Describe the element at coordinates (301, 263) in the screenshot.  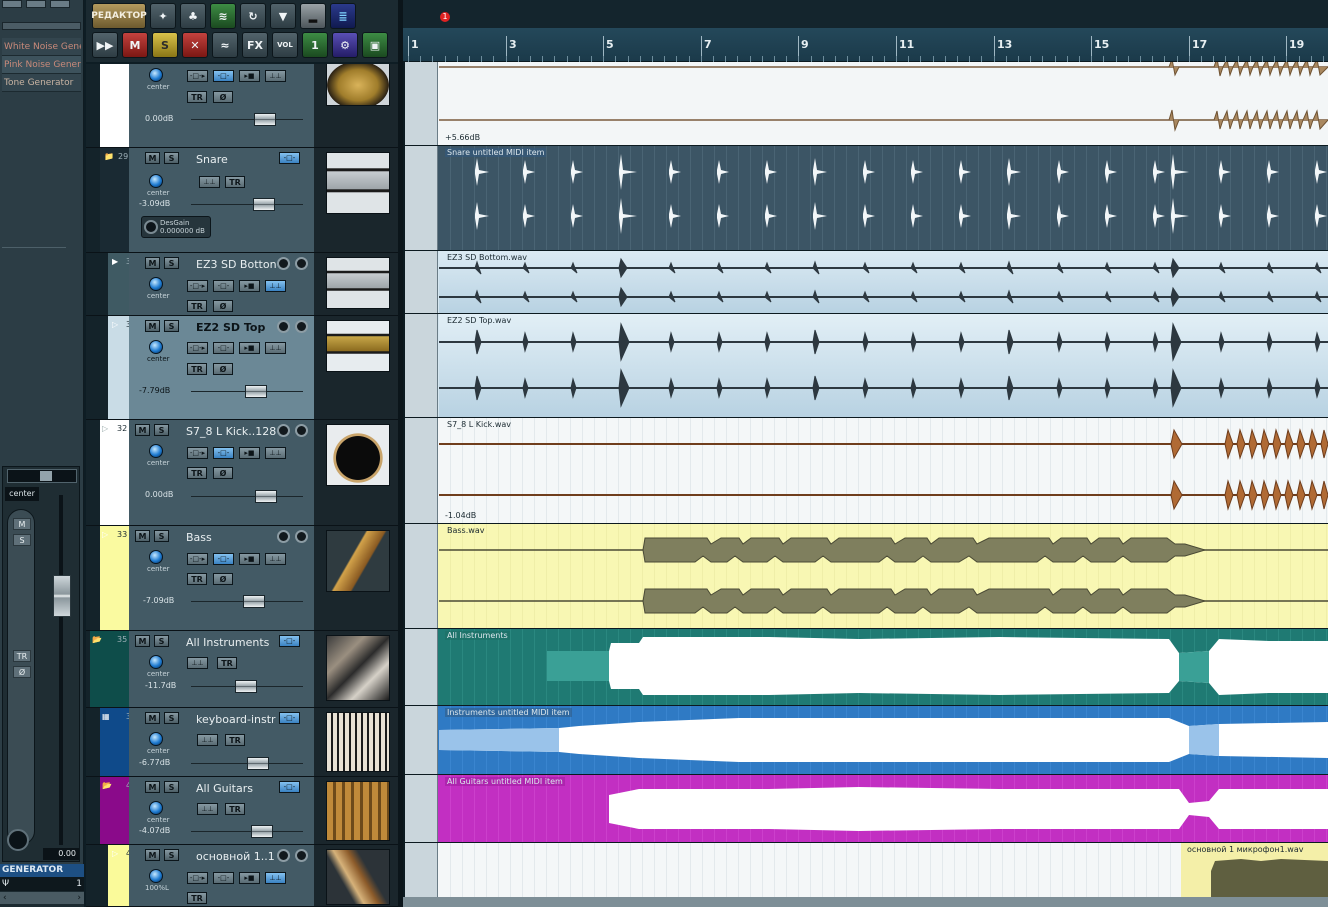
I see `speaker-icon` at that location.